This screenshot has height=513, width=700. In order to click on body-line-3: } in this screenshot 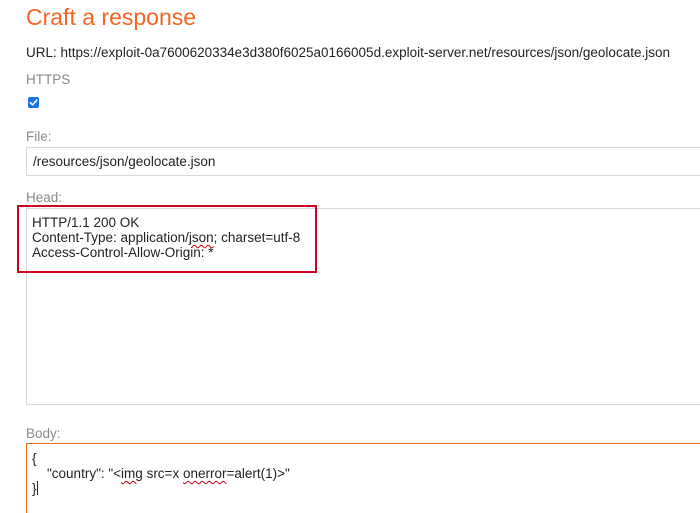, I will do `click(35, 488)`.